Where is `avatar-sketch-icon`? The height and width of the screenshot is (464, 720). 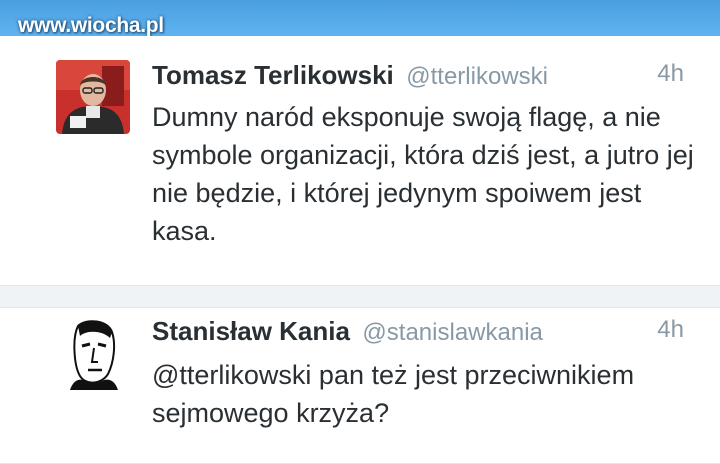 avatar-sketch-icon is located at coordinates (93, 353).